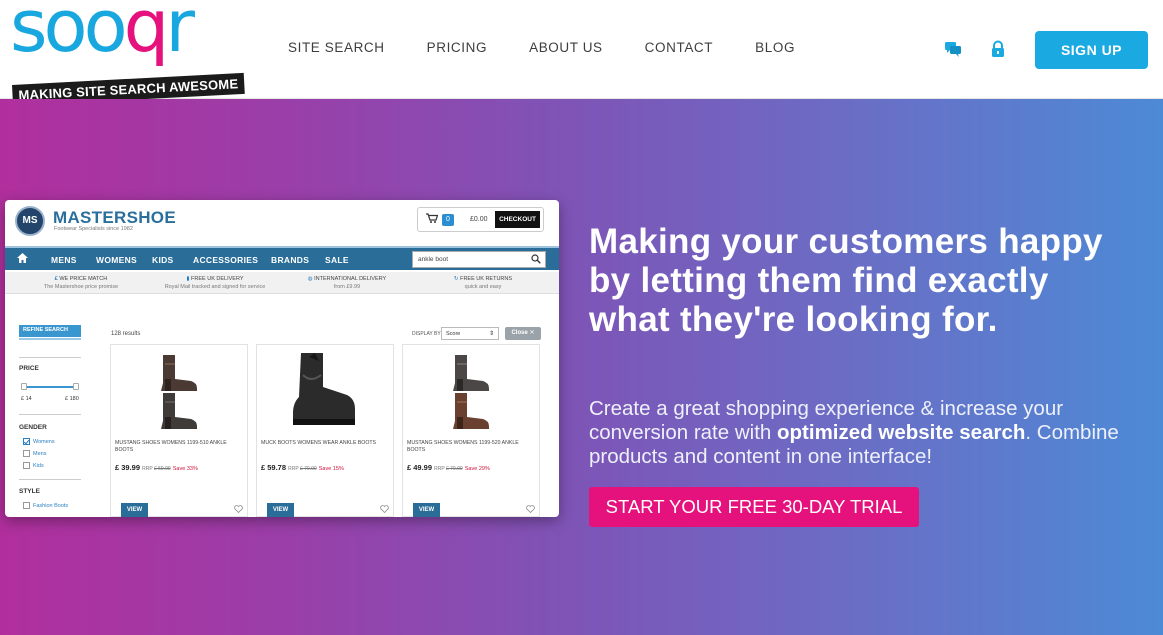  What do you see at coordinates (26, 441) in the screenshot?
I see `checkbox-checked` at bounding box center [26, 441].